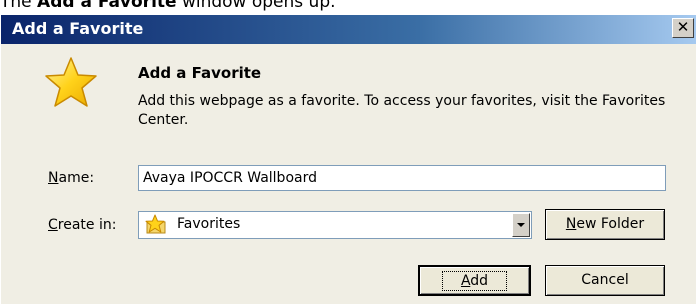 The image size is (696, 304). I want to click on title-bar: Add a Favorite ✕, so click(348, 29).